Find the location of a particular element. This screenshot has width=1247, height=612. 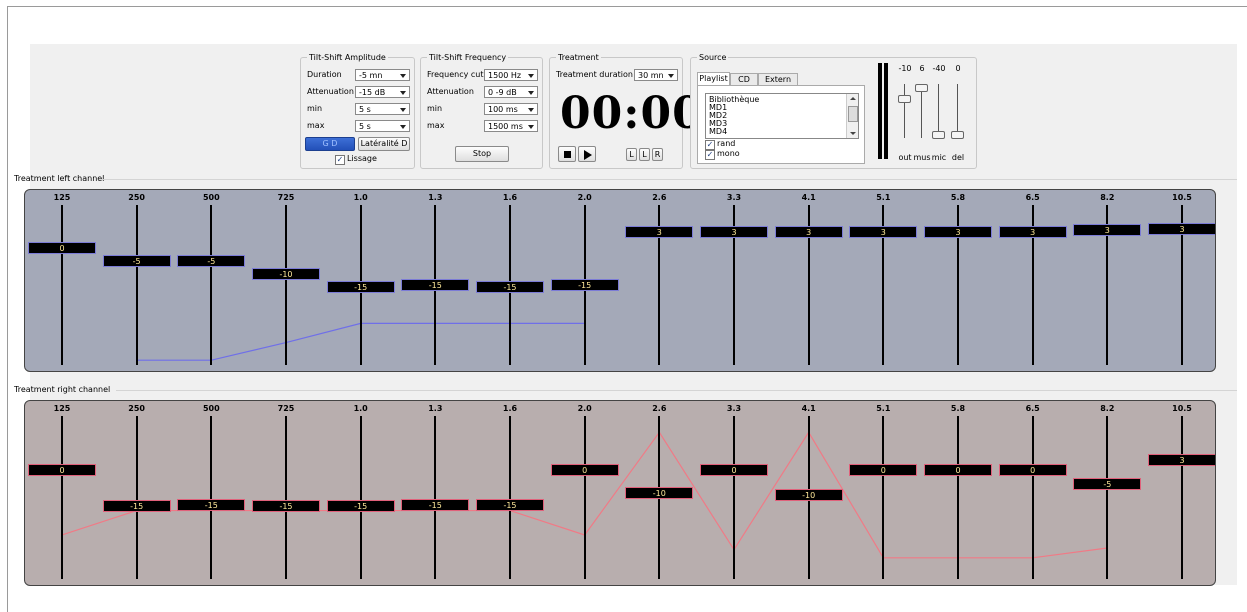

list-item: Bibliothèque is located at coordinates (782, 100).